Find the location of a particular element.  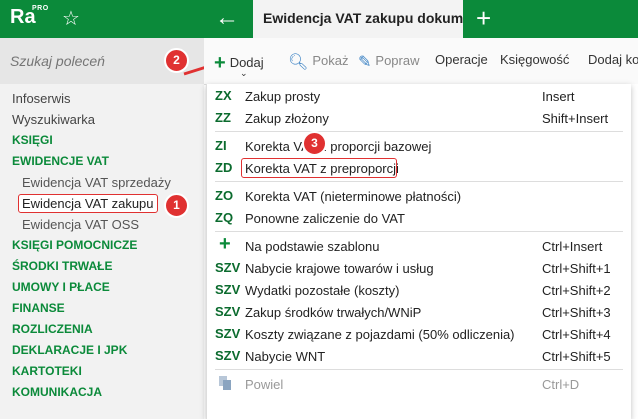

sidebar-item: KARTOTEKI is located at coordinates (102, 371).